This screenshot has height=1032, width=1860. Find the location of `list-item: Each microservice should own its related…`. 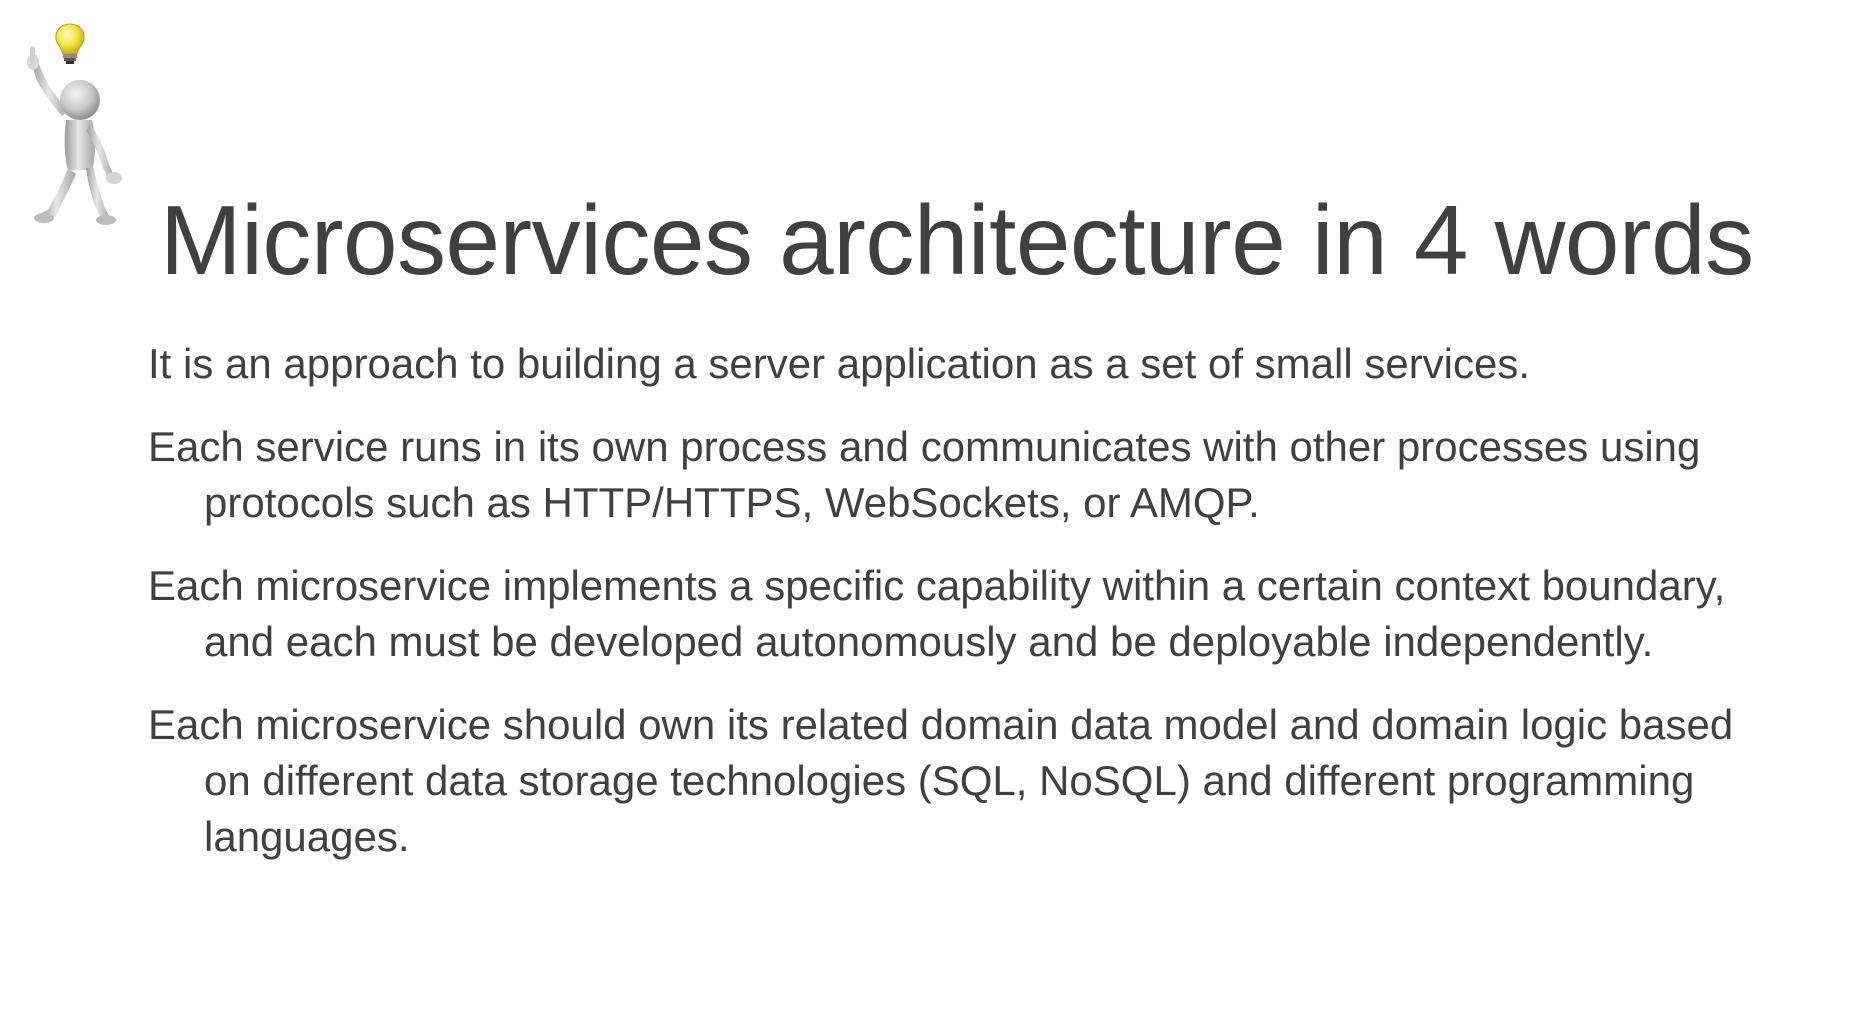

list-item: Each microservice should own its related… is located at coordinates (941, 780).